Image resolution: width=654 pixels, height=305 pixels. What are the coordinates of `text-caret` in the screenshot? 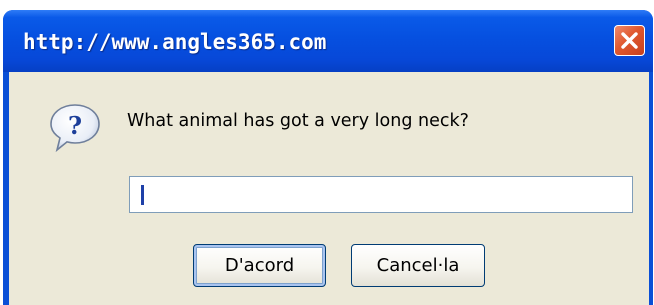 It's located at (142, 195).